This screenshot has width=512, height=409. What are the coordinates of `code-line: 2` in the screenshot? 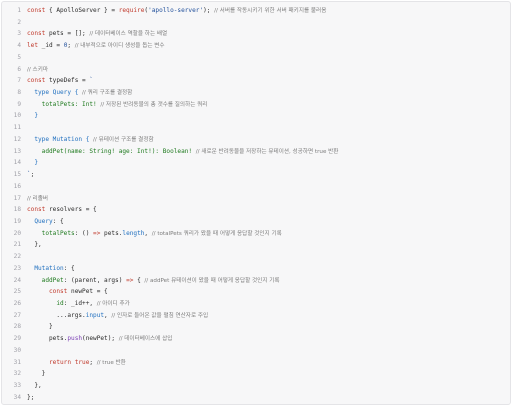 It's located at (256, 23).